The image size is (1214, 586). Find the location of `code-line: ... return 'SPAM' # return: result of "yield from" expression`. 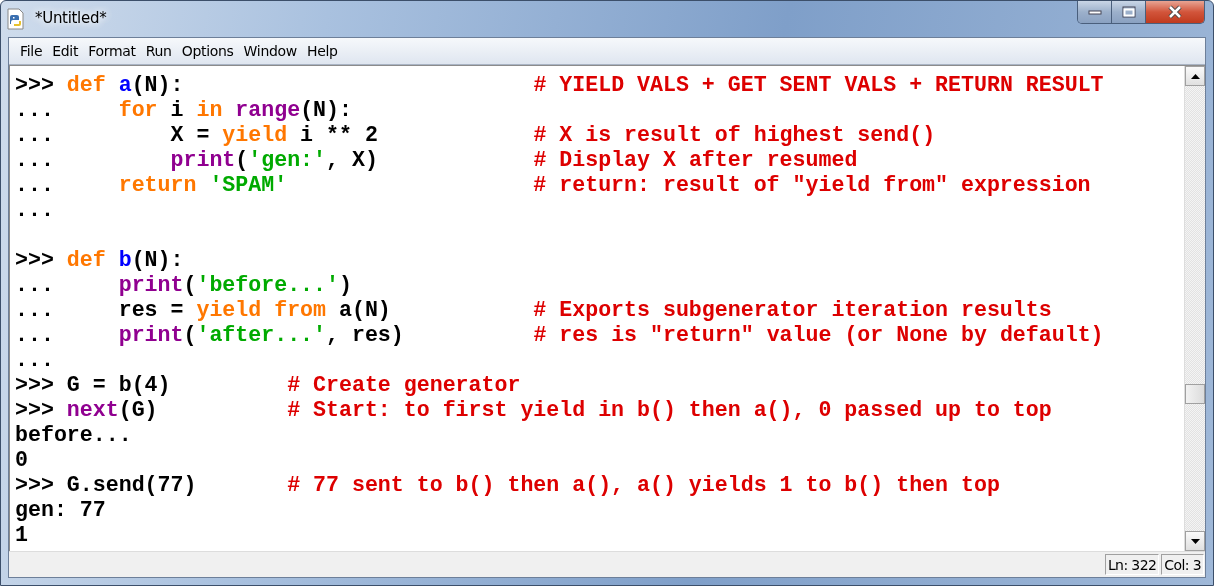

code-line: ... return 'SPAM' # return: result of "yield from" expression is located at coordinates (553, 185).